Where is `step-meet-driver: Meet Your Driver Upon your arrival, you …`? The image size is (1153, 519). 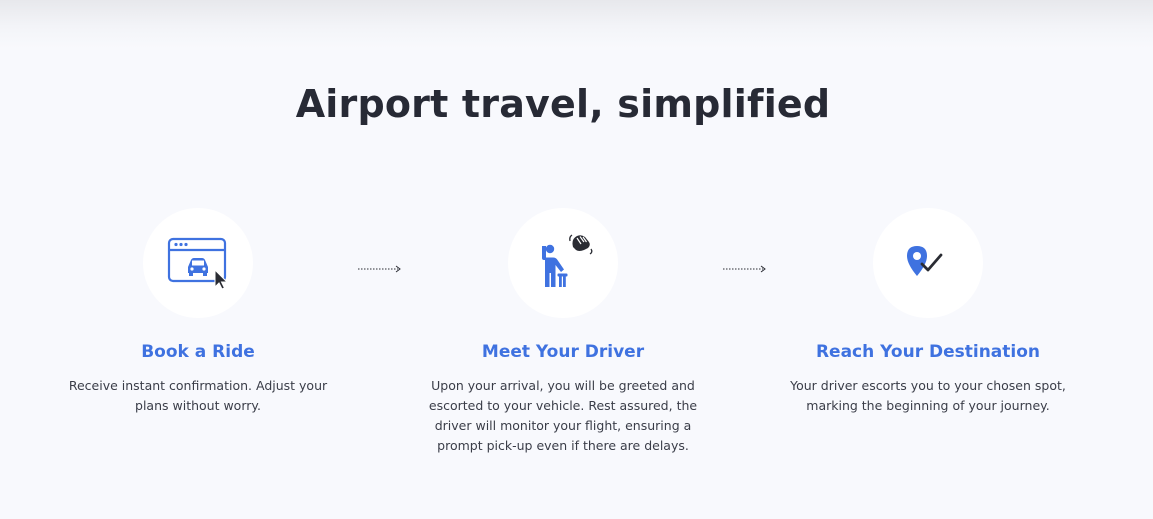 step-meet-driver: Meet Your Driver Upon your arrival, you … is located at coordinates (563, 332).